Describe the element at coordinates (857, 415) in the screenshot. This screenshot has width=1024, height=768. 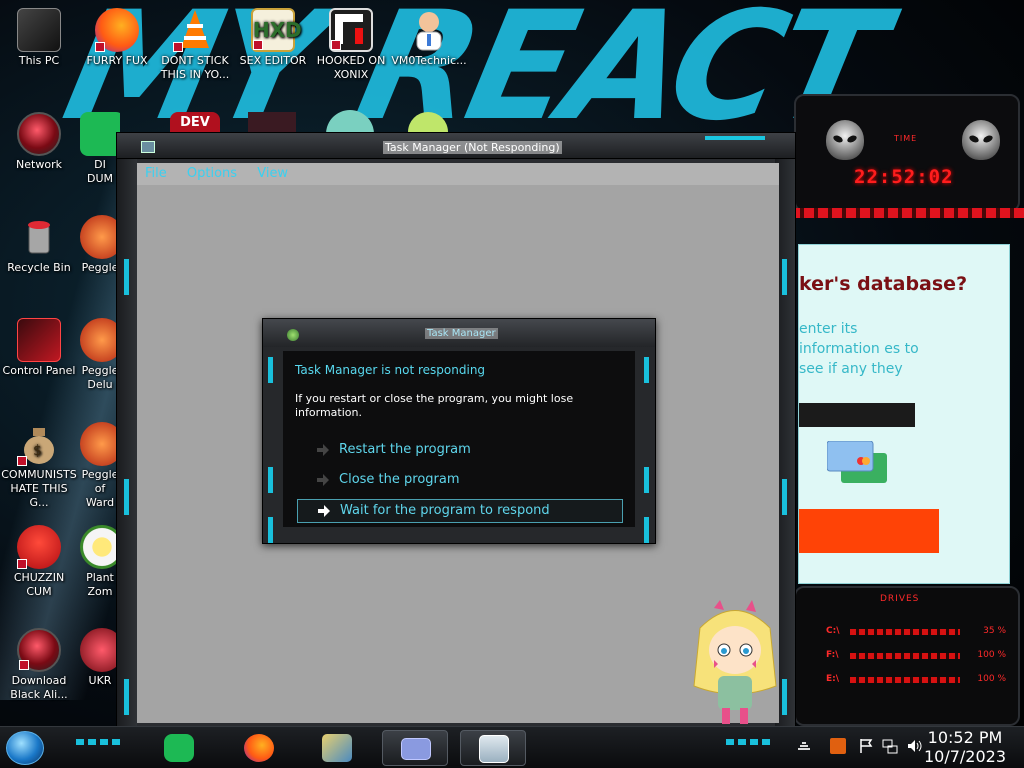
I see `phishing-input` at that location.